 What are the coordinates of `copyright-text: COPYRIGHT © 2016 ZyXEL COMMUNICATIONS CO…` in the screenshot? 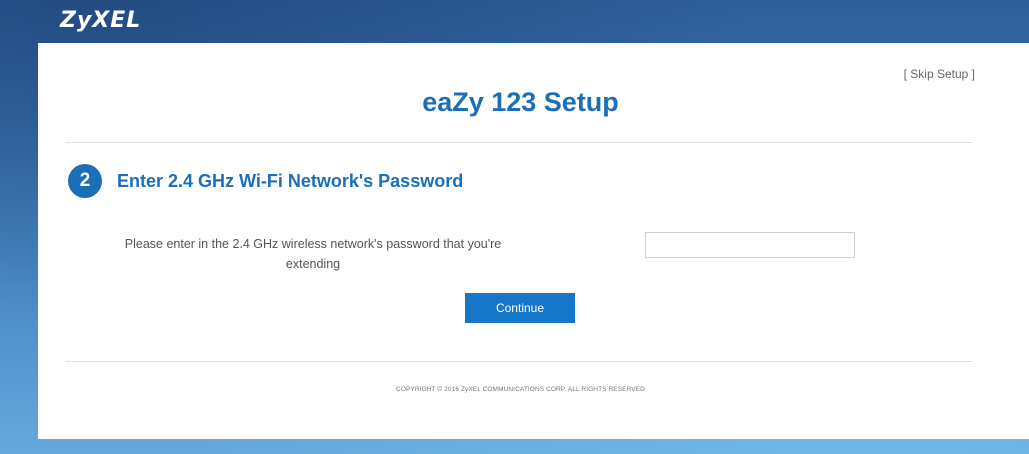 It's located at (520, 389).